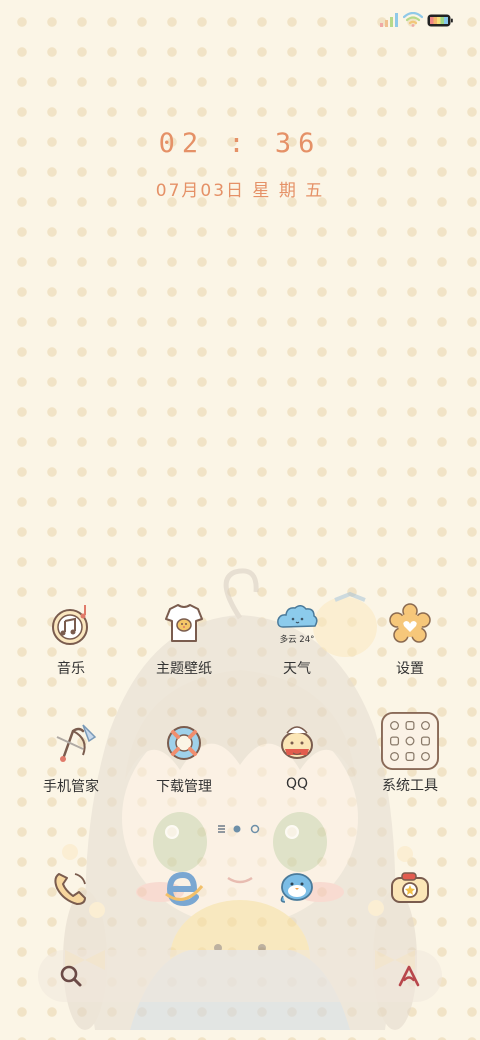 The height and width of the screenshot is (1040, 480). I want to click on signal-icon, so click(389, 20).